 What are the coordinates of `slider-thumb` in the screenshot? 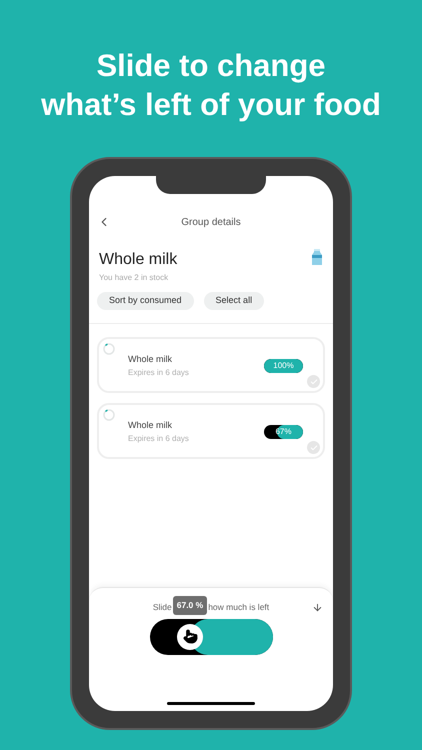 It's located at (190, 637).